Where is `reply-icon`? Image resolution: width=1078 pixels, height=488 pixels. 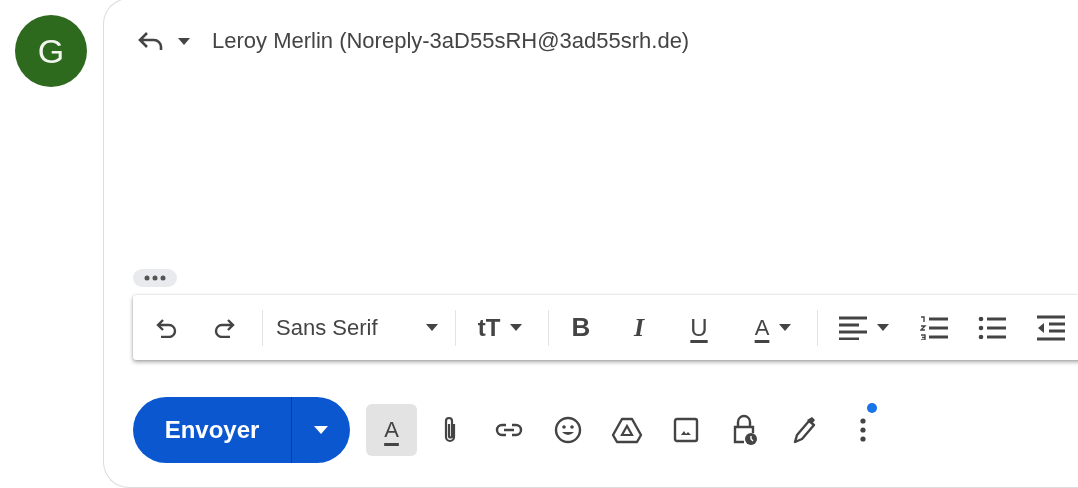 reply-icon is located at coordinates (151, 41).